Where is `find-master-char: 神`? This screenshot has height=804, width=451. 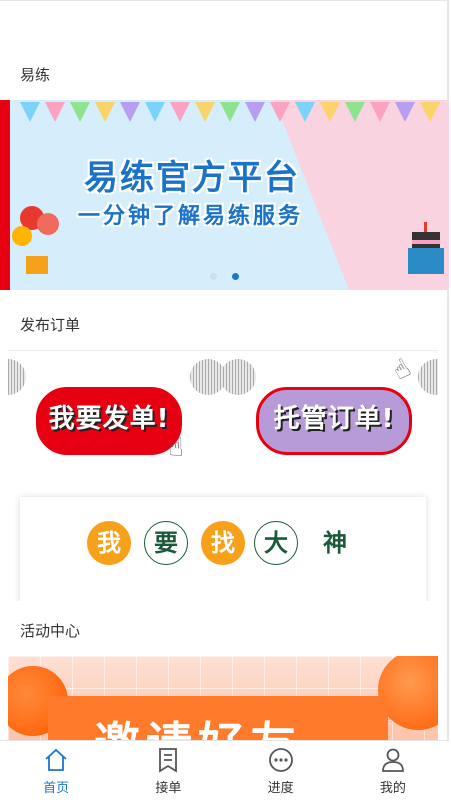
find-master-char: 神 is located at coordinates (335, 543).